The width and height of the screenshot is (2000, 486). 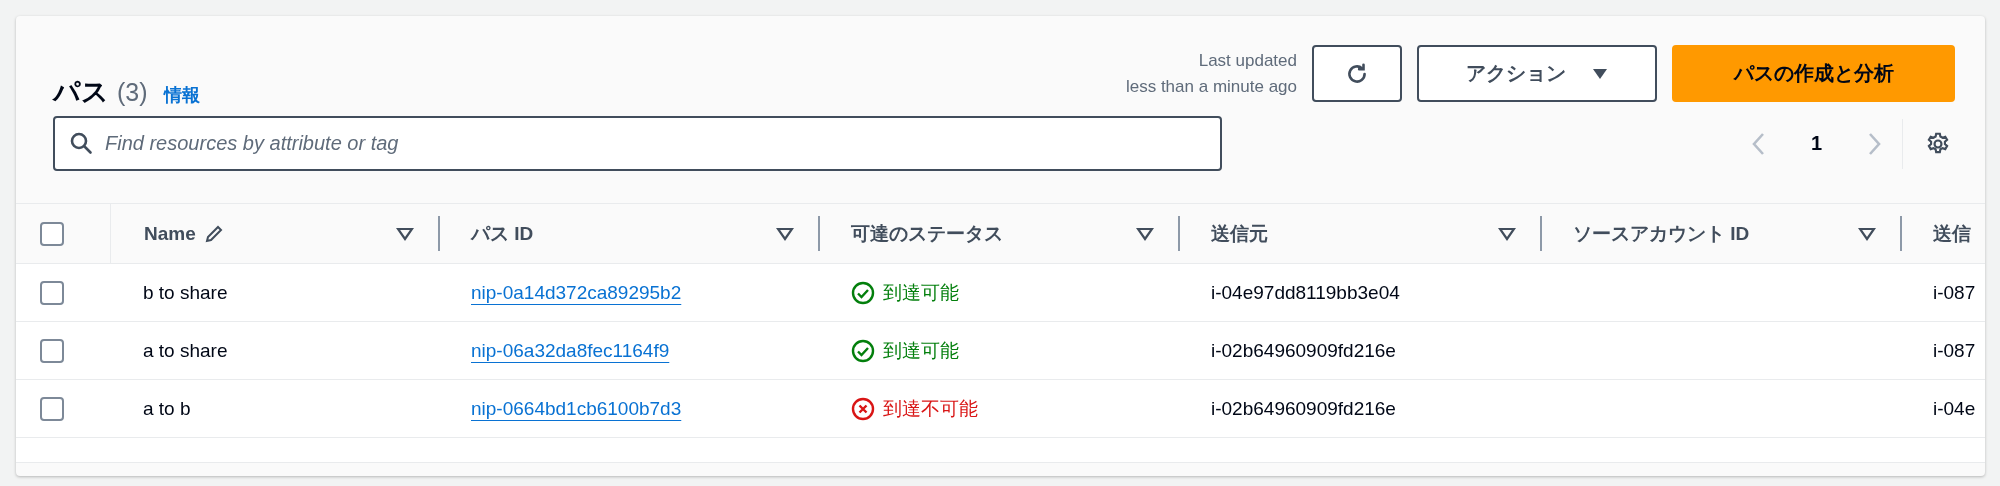 What do you see at coordinates (570, 350) in the screenshot?
I see `path-id-link: nip-06a32da8fec1164f9` at bounding box center [570, 350].